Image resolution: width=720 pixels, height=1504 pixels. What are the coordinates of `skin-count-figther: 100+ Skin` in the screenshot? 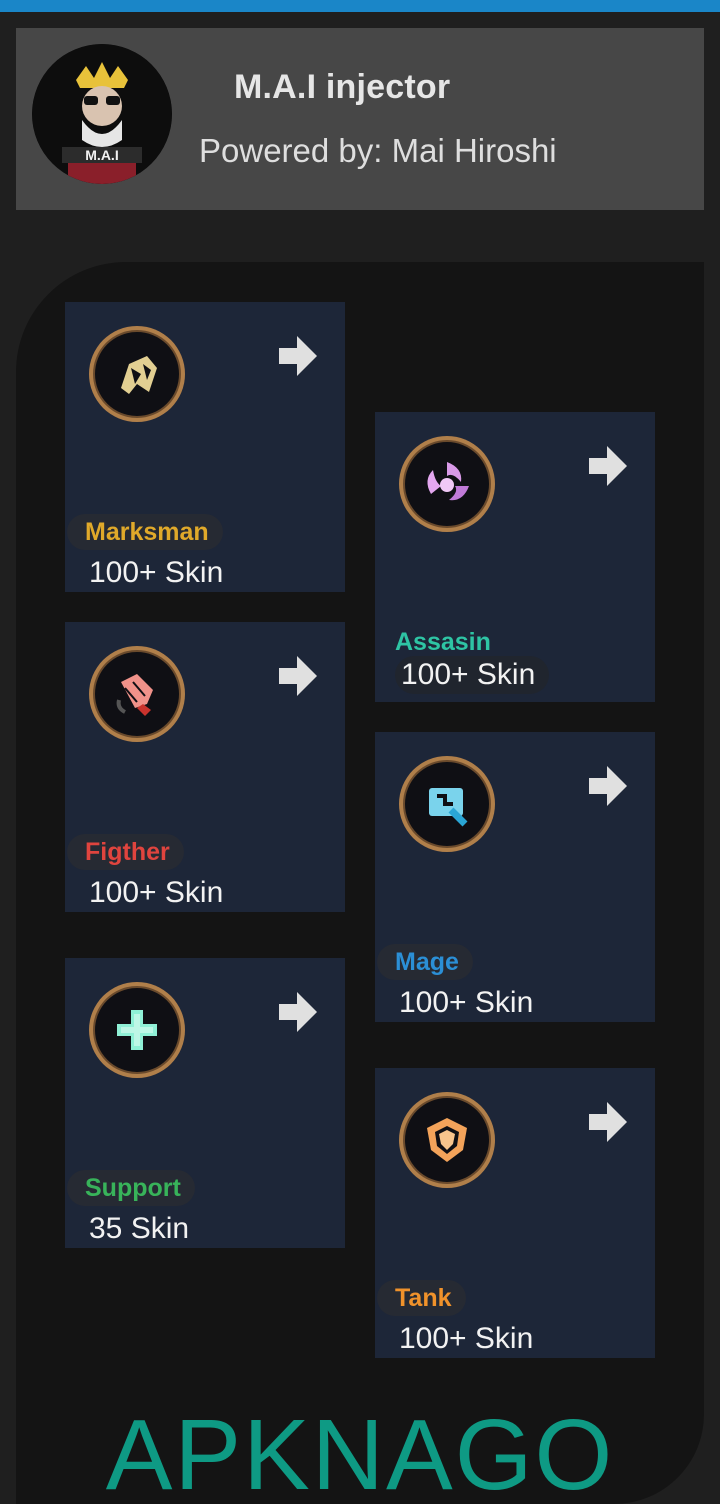 It's located at (156, 892).